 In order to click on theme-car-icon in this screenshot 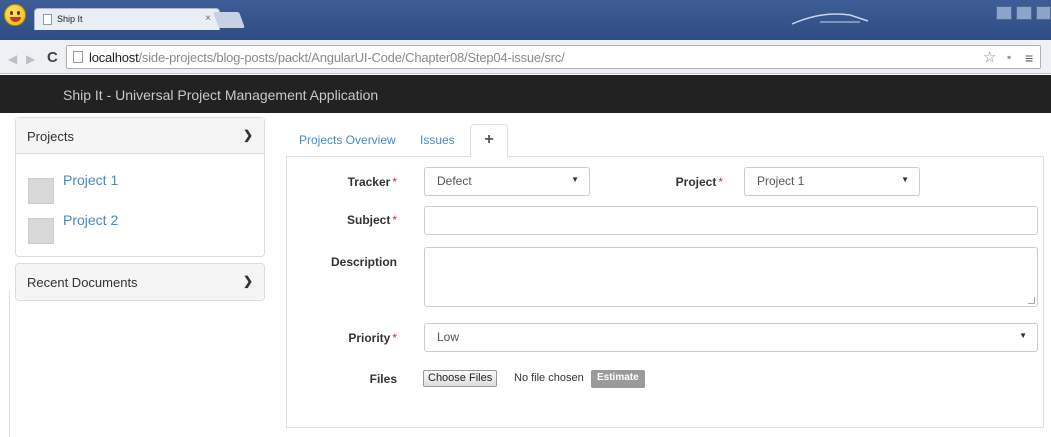, I will do `click(830, 19)`.